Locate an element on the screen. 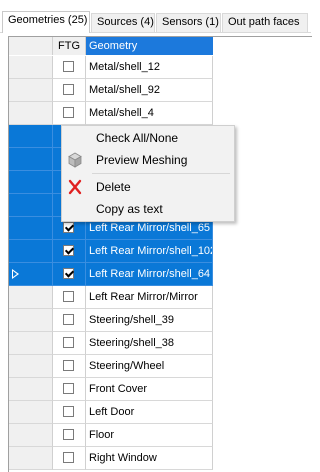  geometry-cell: Steering/shell_39 is located at coordinates (149, 320).